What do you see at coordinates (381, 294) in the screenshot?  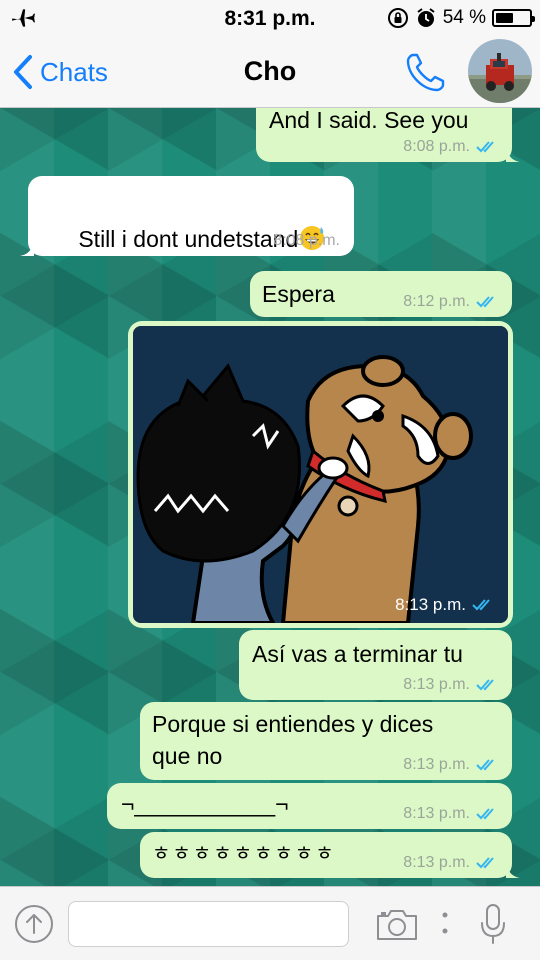 I see `message-bubble-outgoing: Espera 8:12 p.m.` at bounding box center [381, 294].